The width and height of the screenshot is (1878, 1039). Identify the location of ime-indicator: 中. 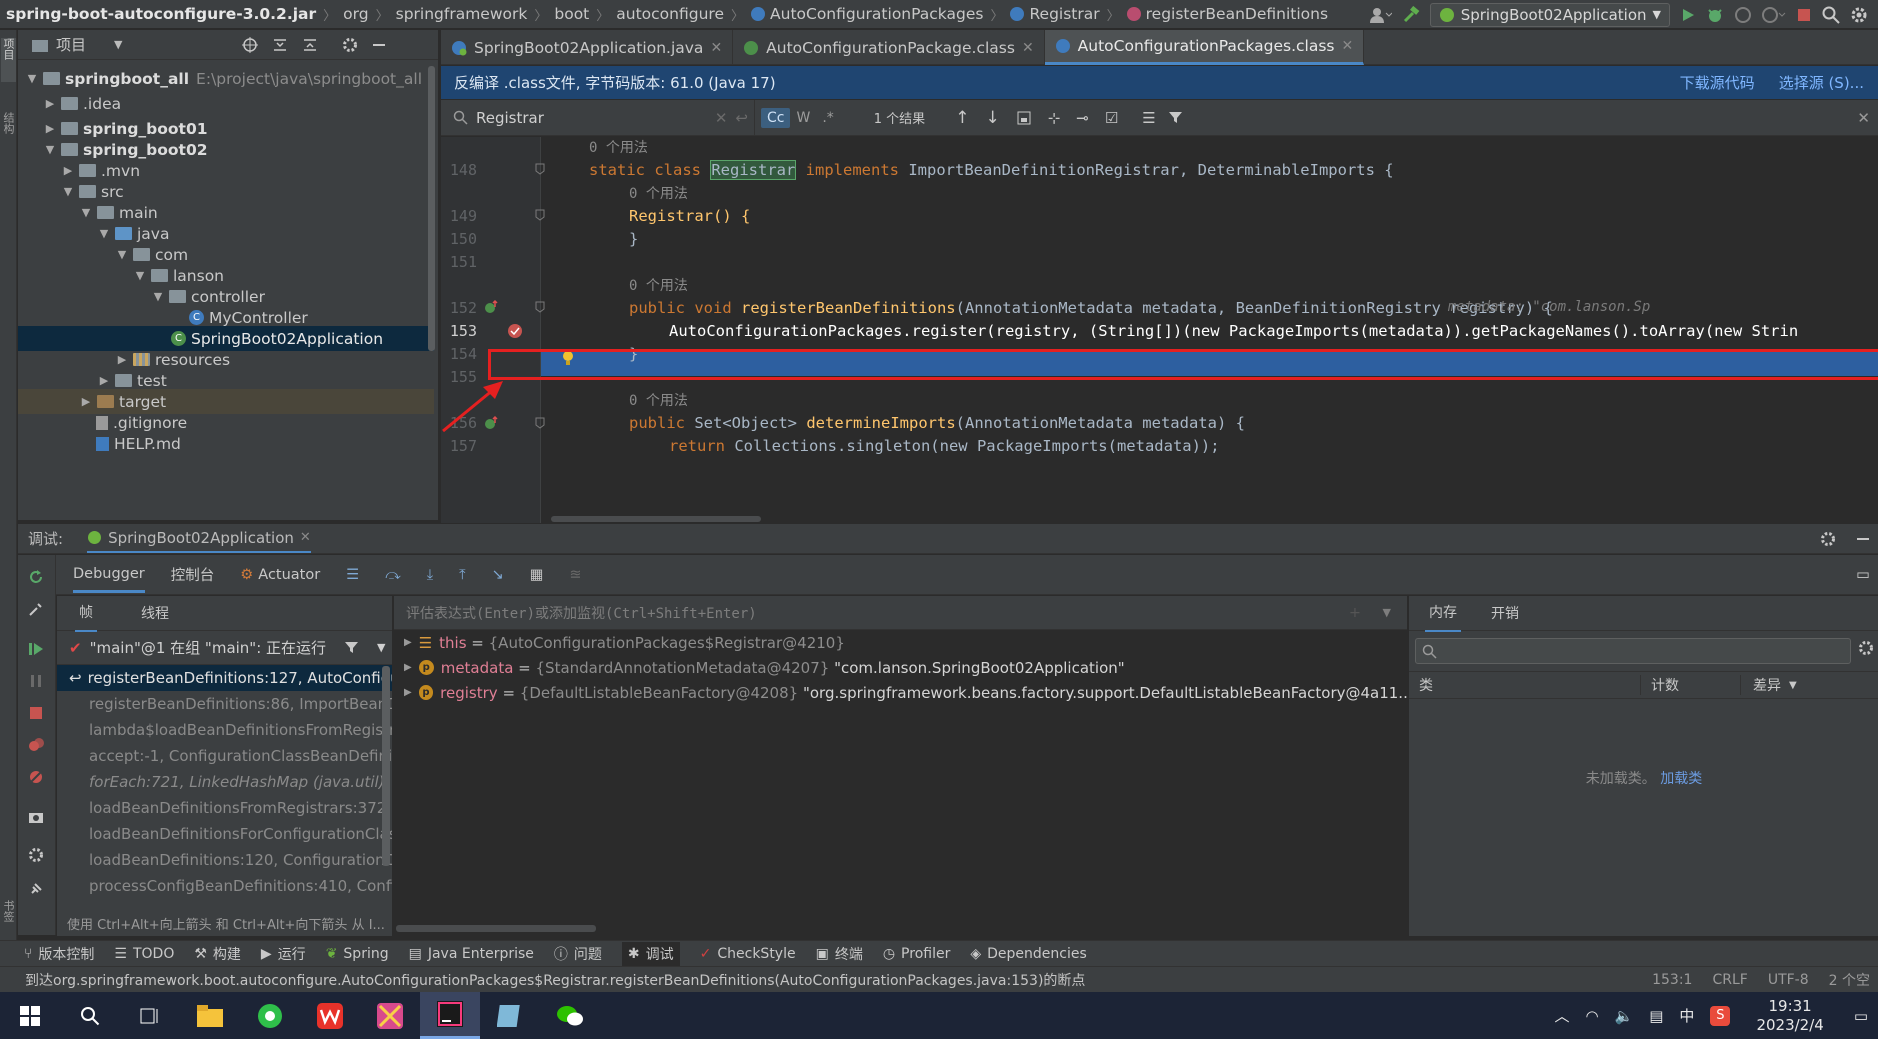
(1686, 1015).